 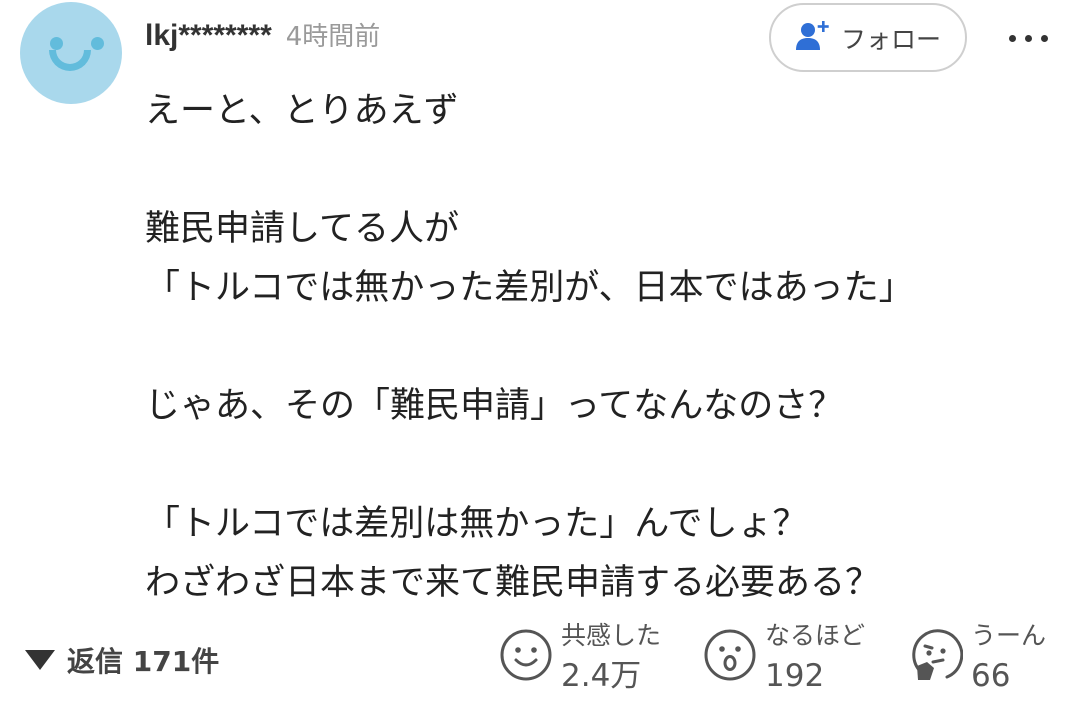 I want to click on add-user-icon, so click(x=813, y=38).